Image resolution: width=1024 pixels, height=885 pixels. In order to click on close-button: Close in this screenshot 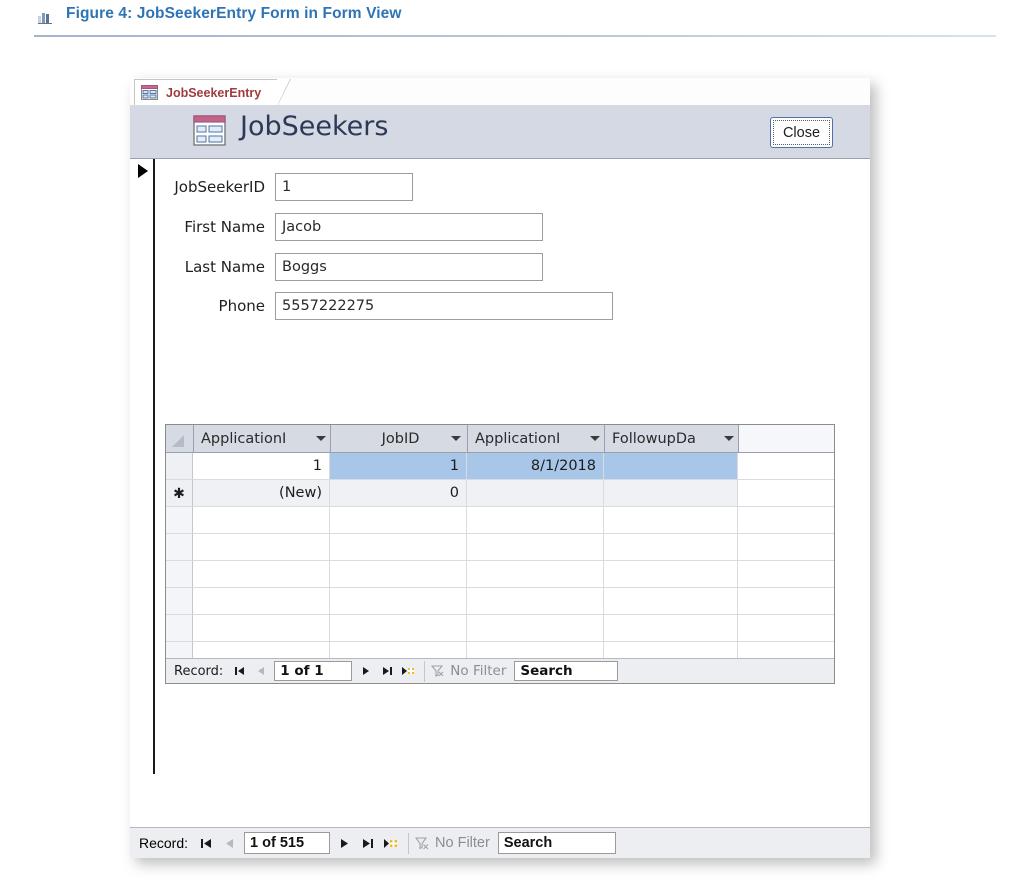, I will do `click(801, 132)`.